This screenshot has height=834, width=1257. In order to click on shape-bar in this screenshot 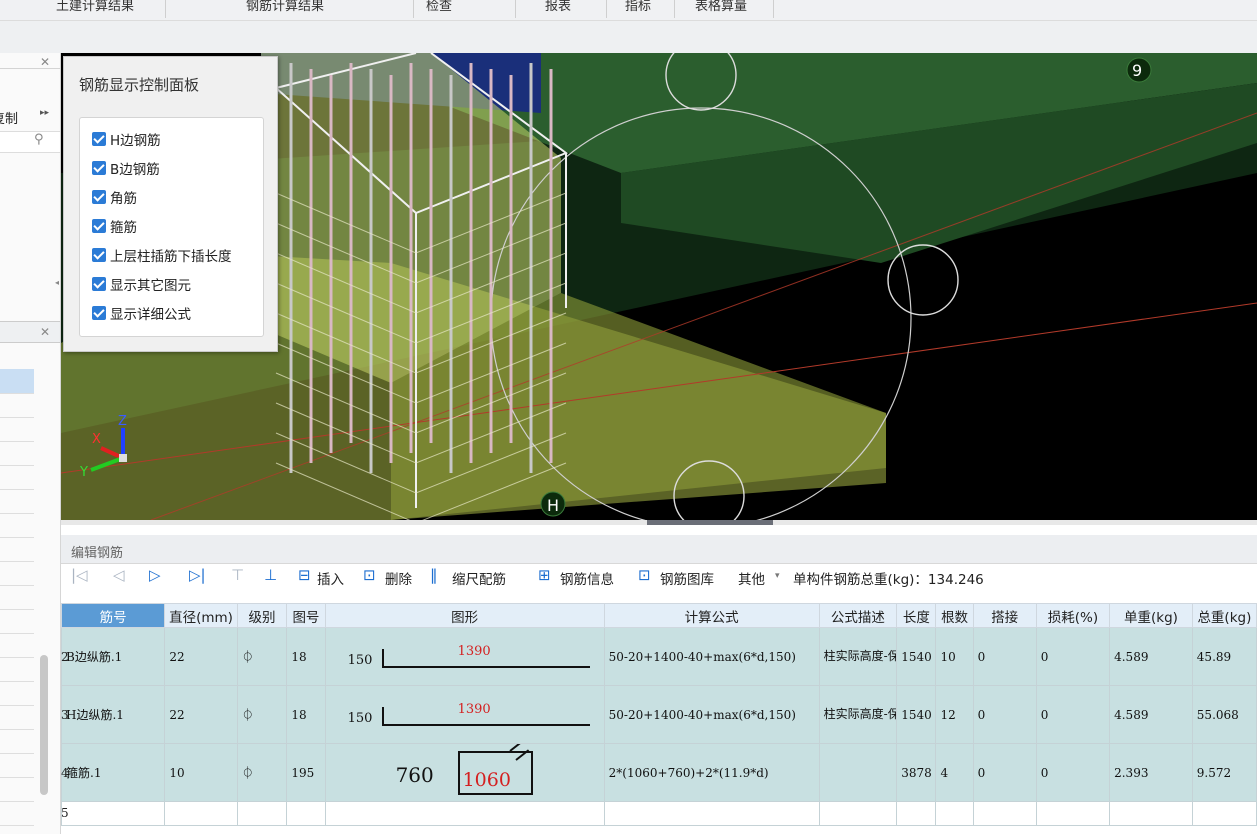, I will do `click(485, 724)`.